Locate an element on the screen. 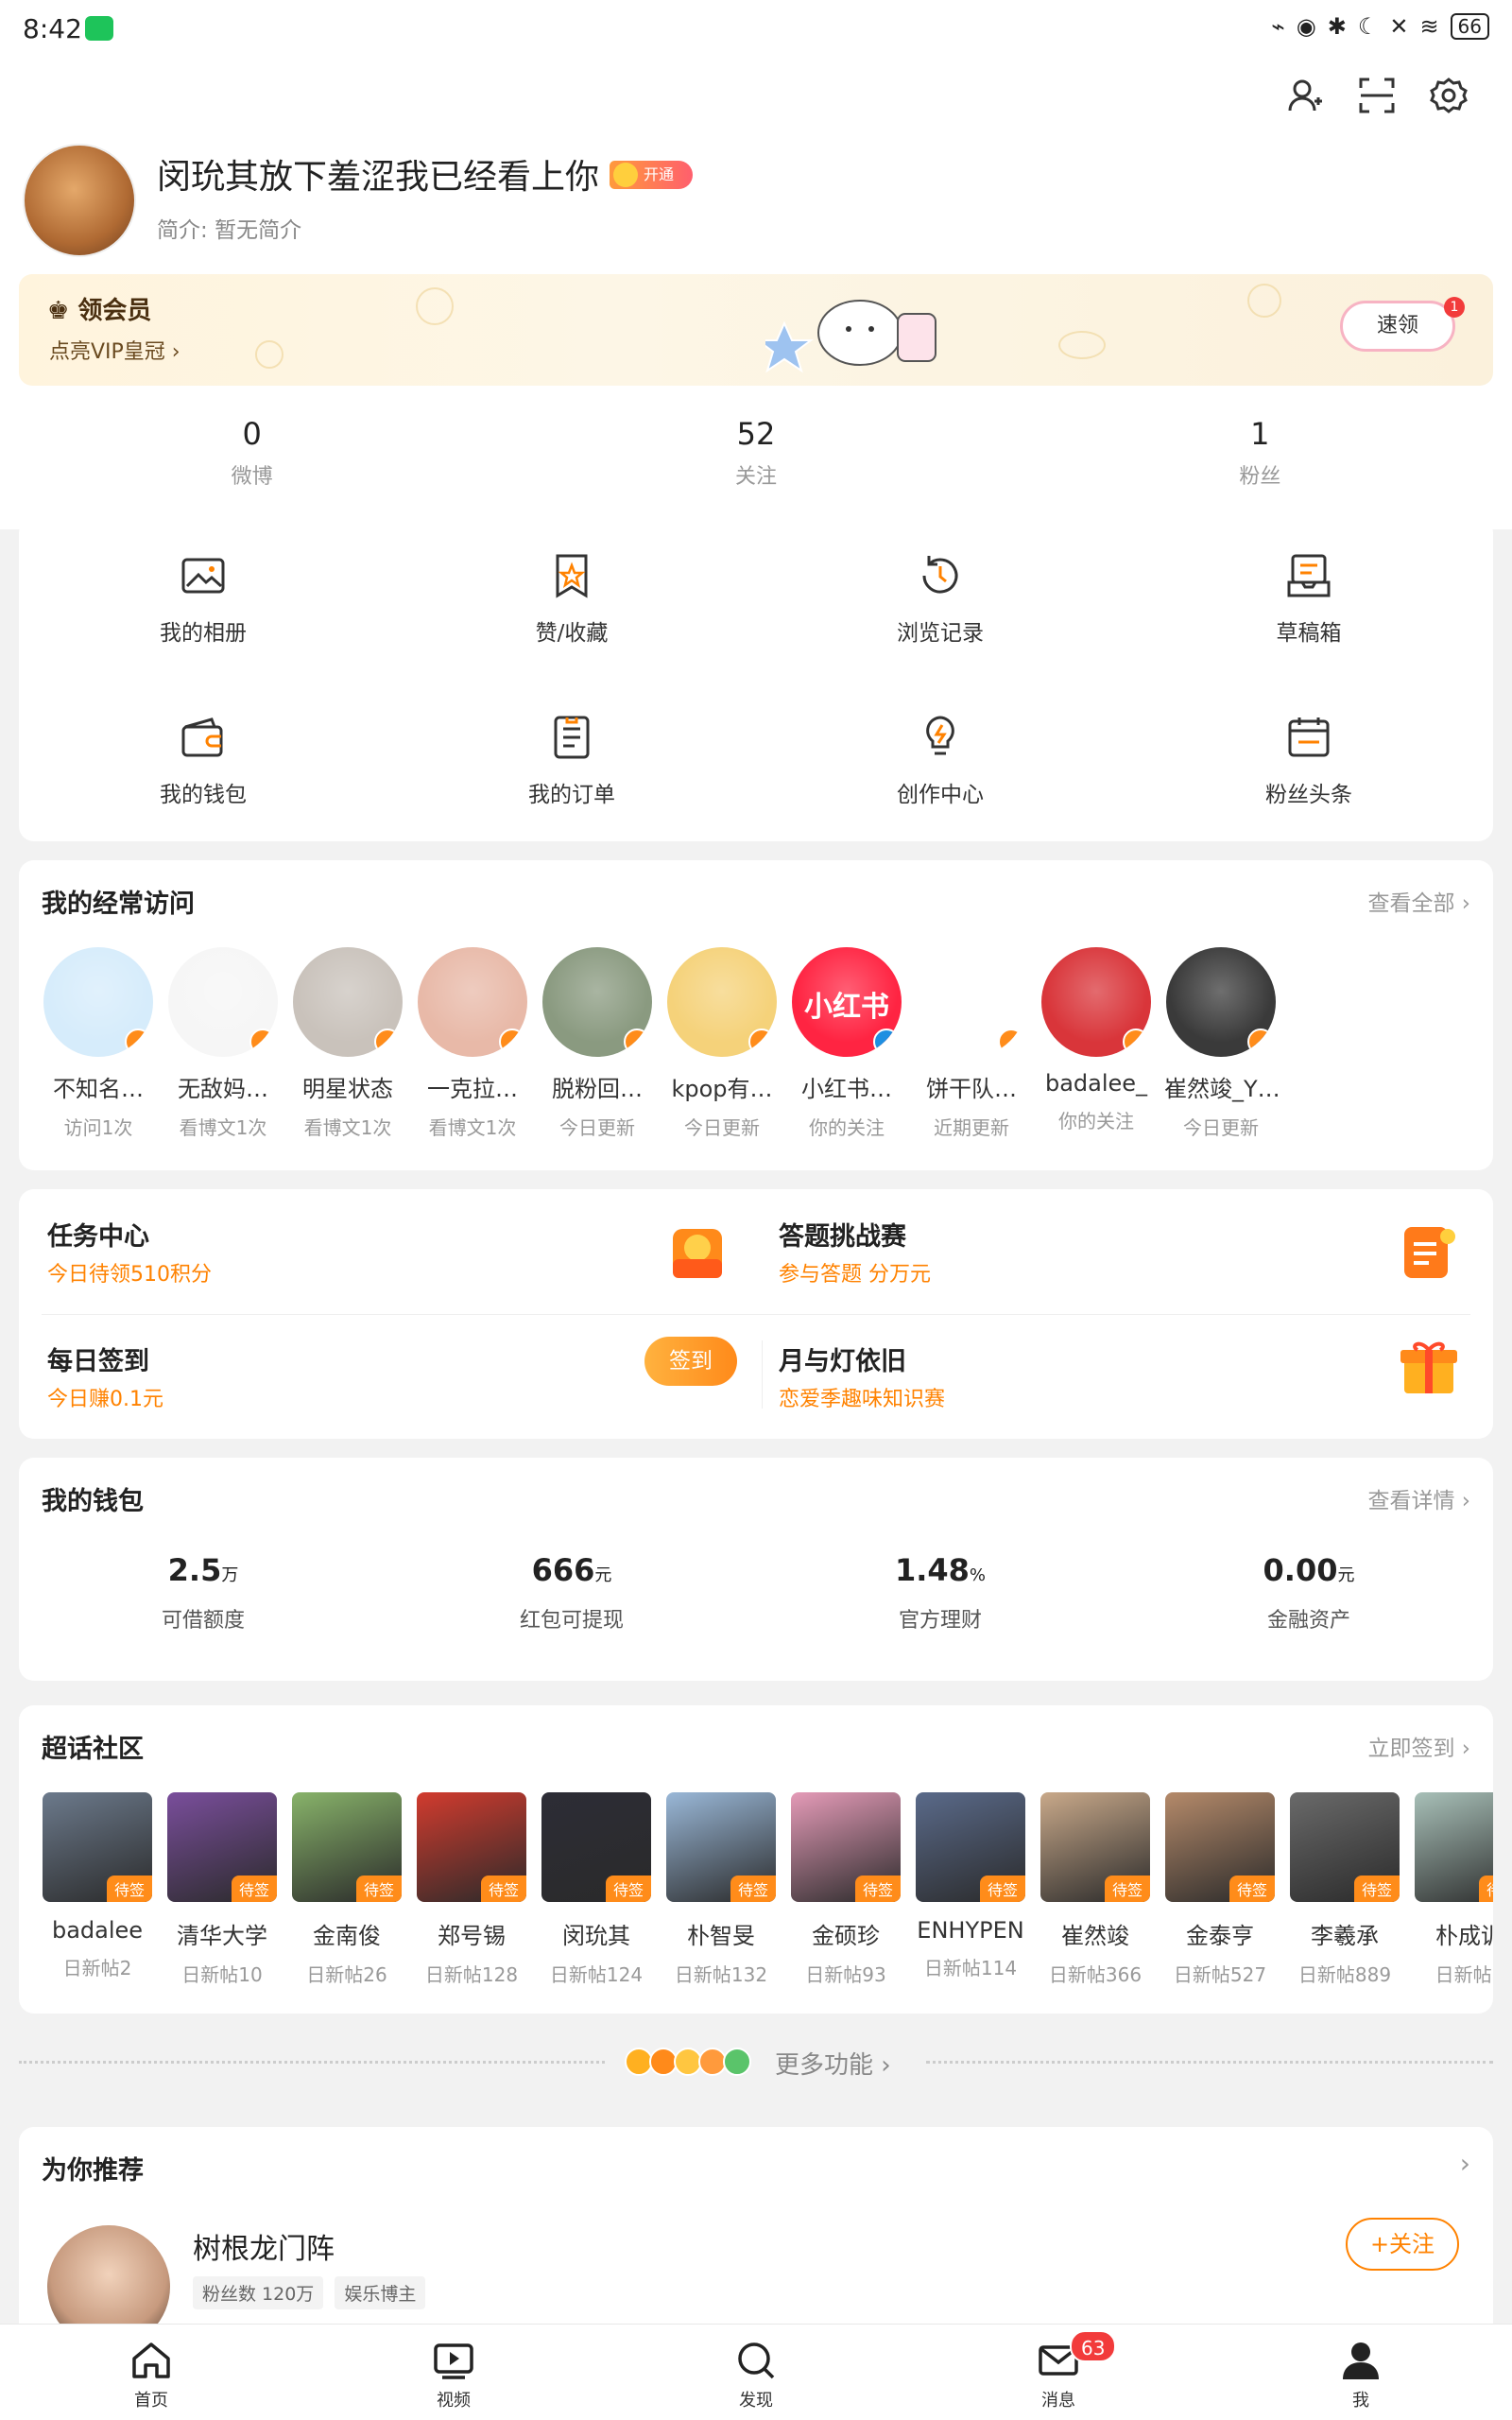 The height and width of the screenshot is (2420, 1512). supertopic-item: 待签 朴智旻 日新帖132 is located at coordinates (721, 1889).